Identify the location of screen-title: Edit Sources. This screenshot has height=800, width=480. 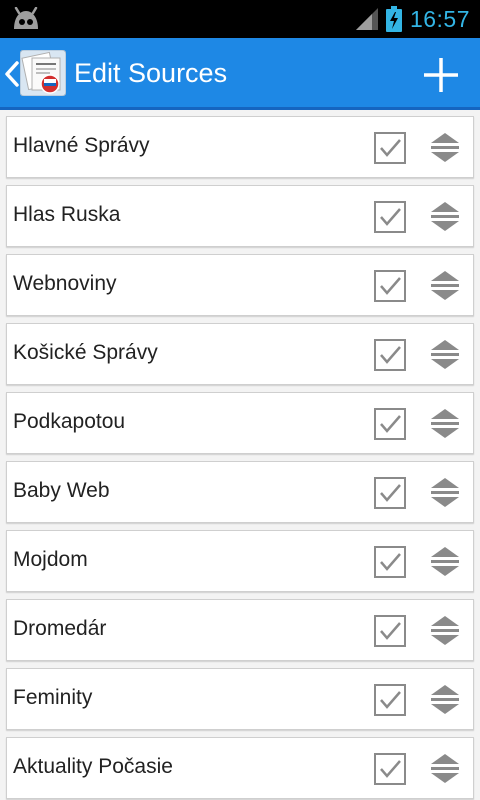
(151, 73).